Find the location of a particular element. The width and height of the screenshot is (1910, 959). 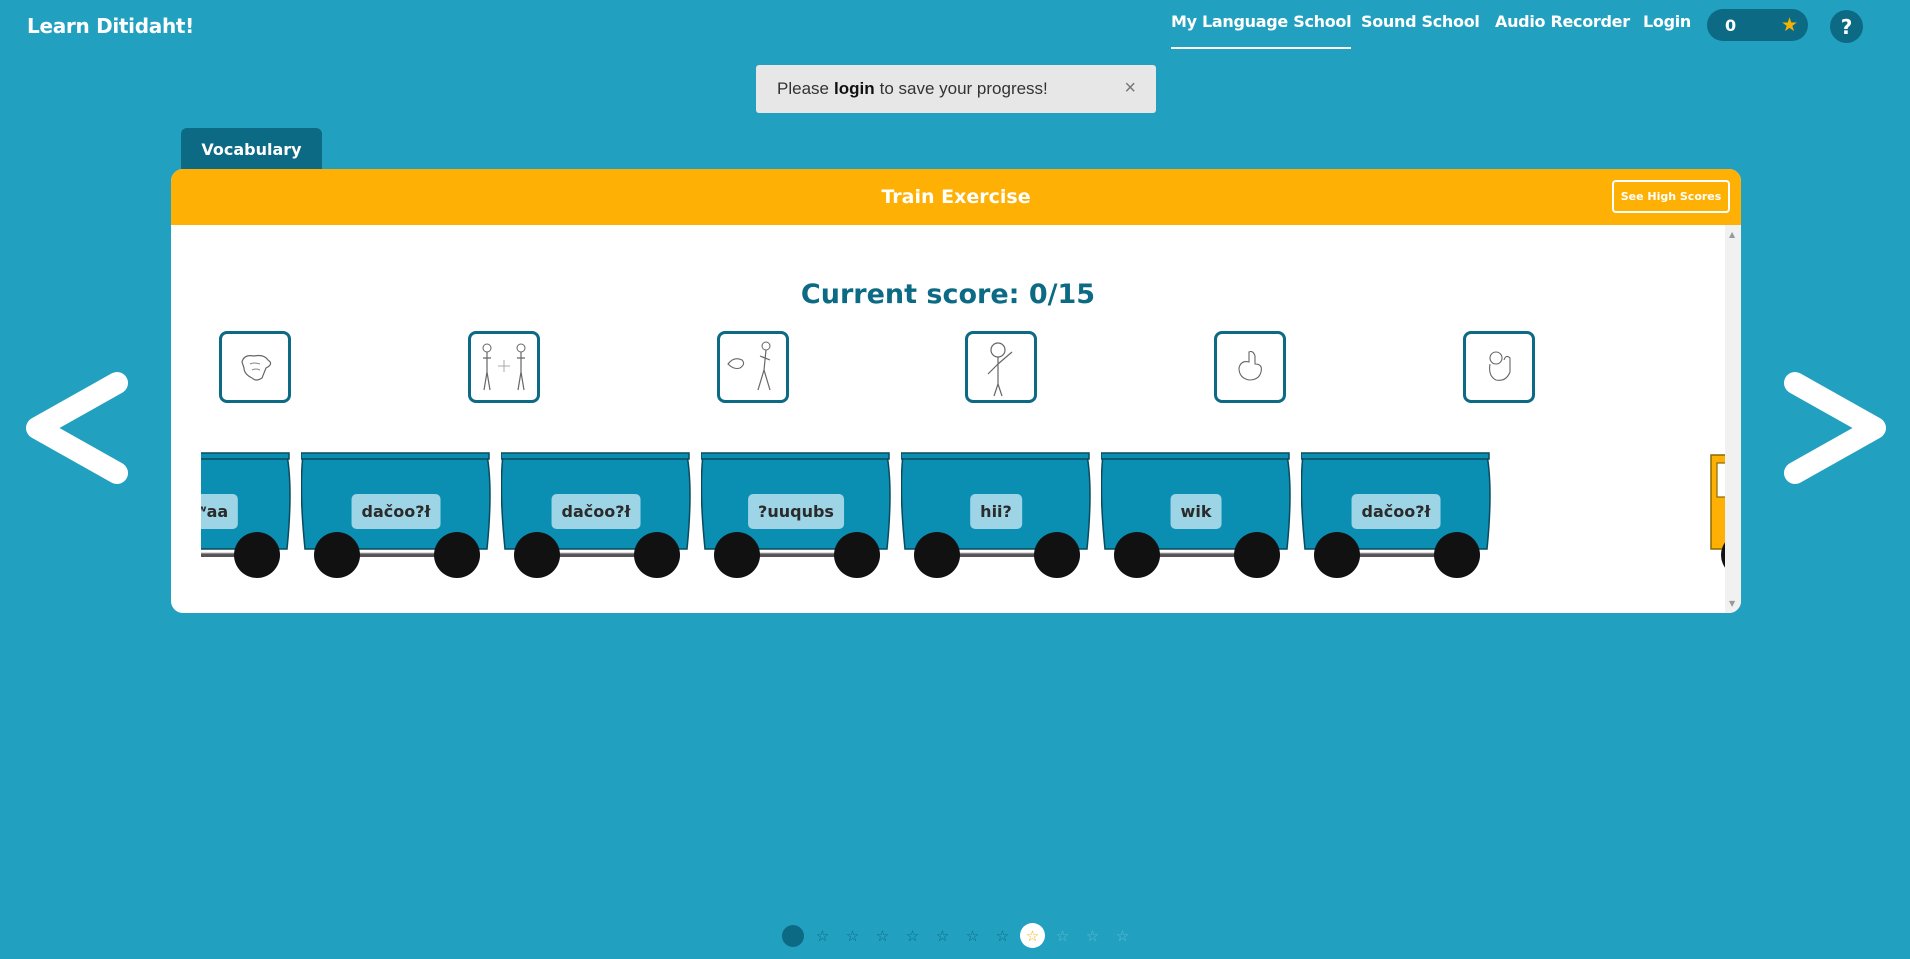

fist-hand-icon is located at coordinates (256, 367).